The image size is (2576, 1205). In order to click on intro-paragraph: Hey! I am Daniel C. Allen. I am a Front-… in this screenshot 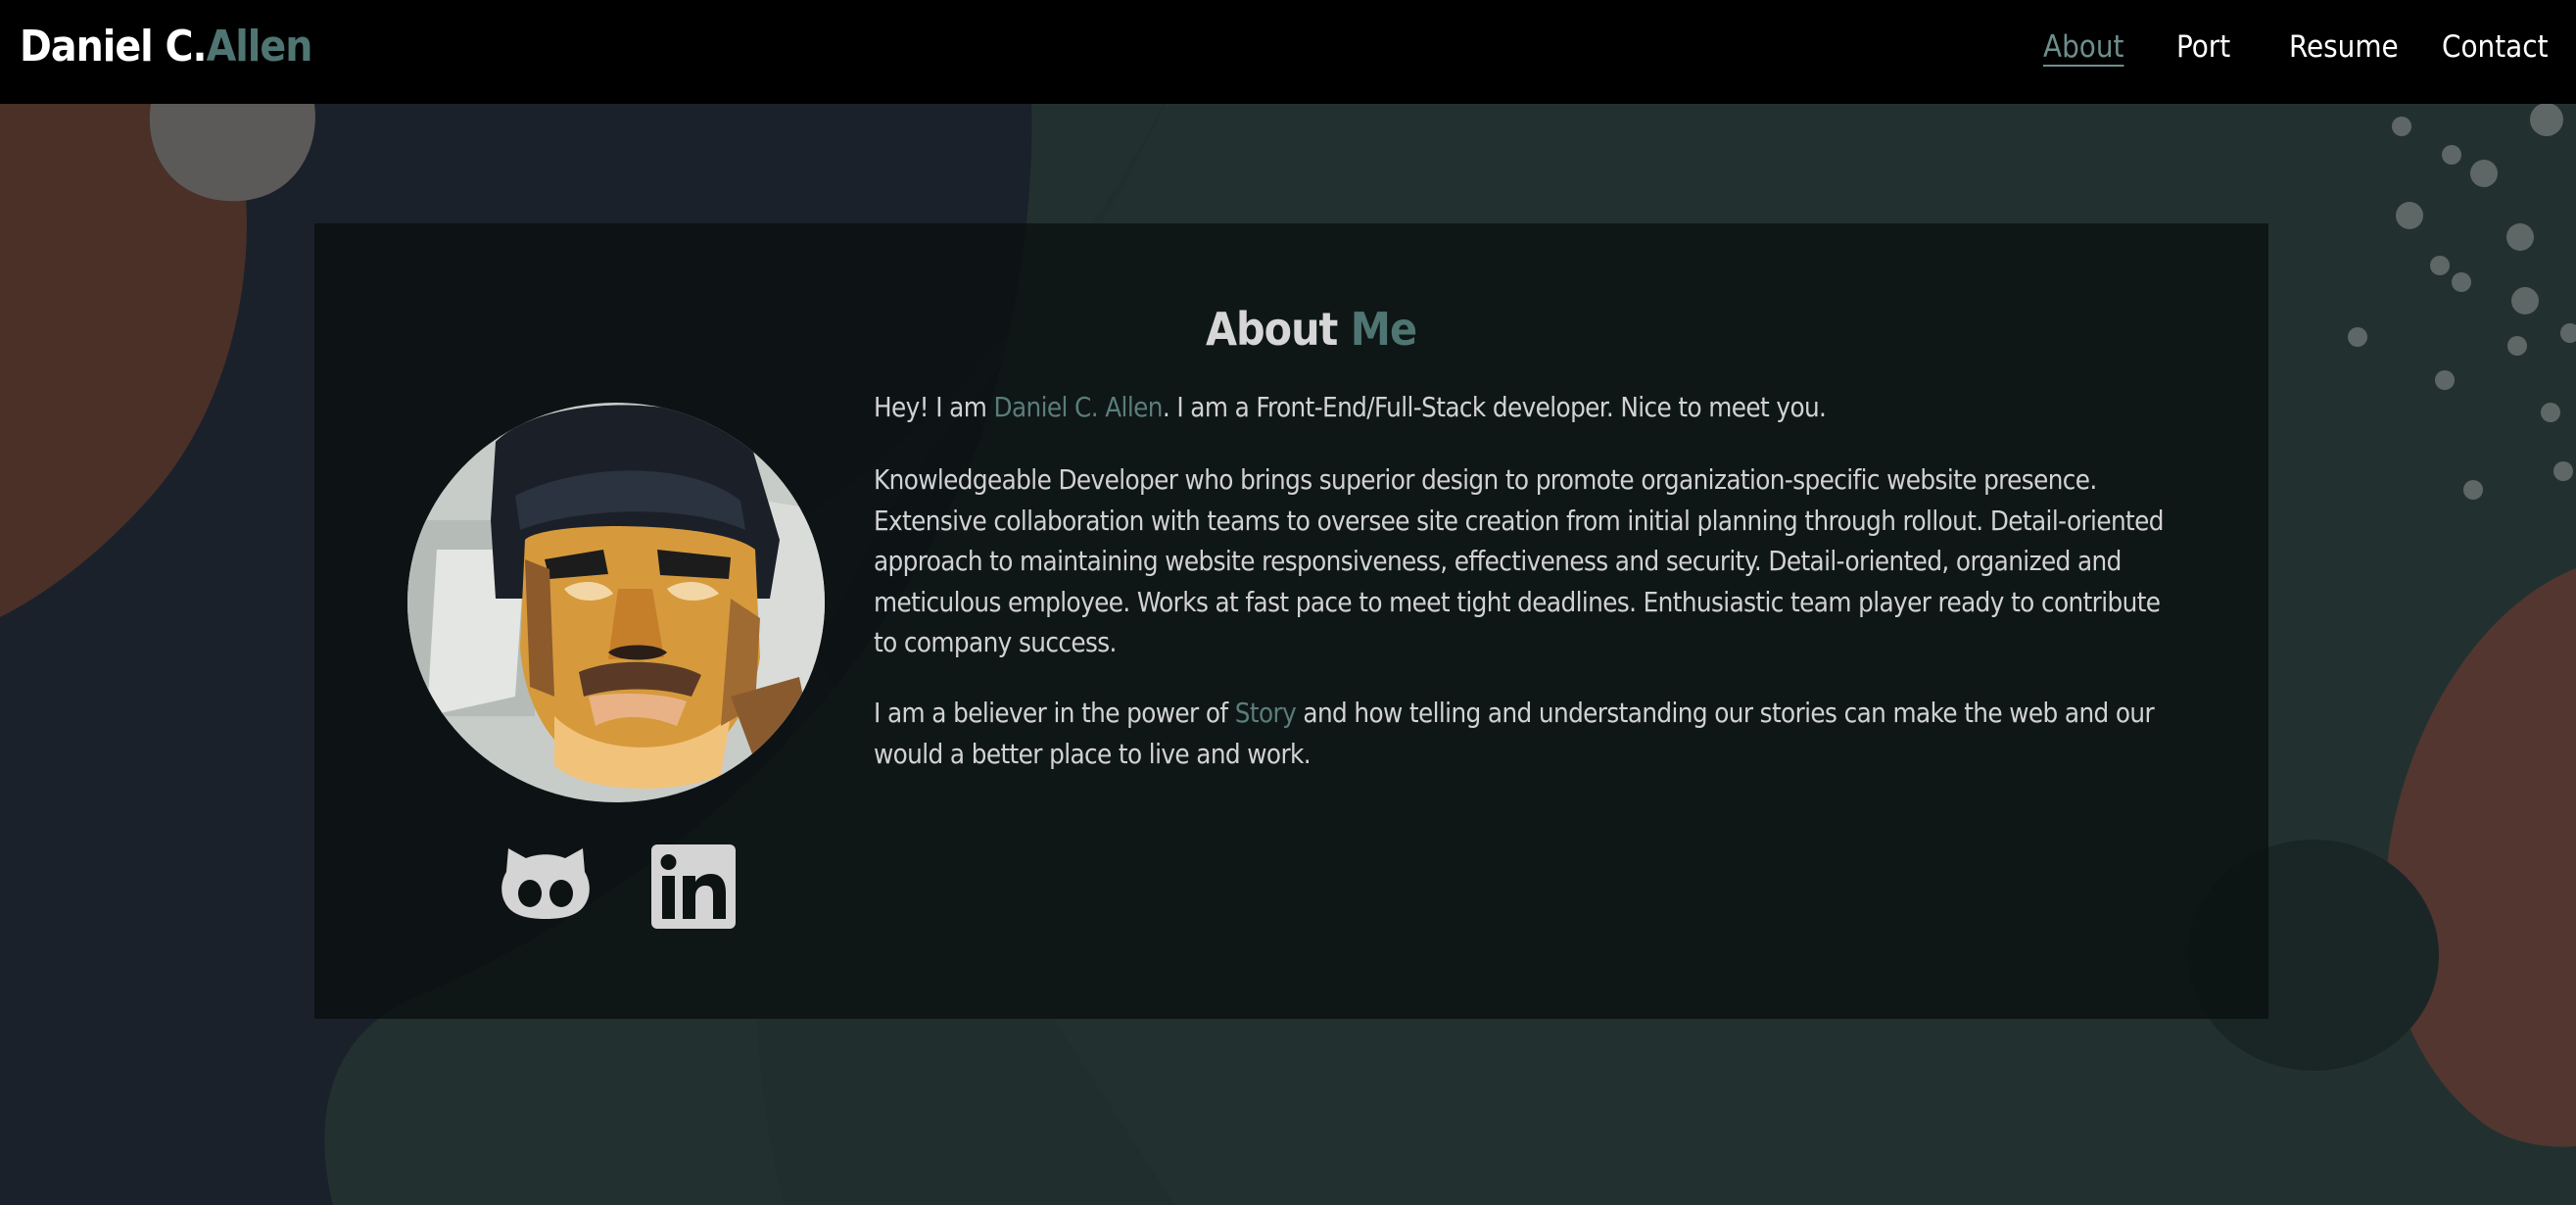, I will do `click(1527, 408)`.